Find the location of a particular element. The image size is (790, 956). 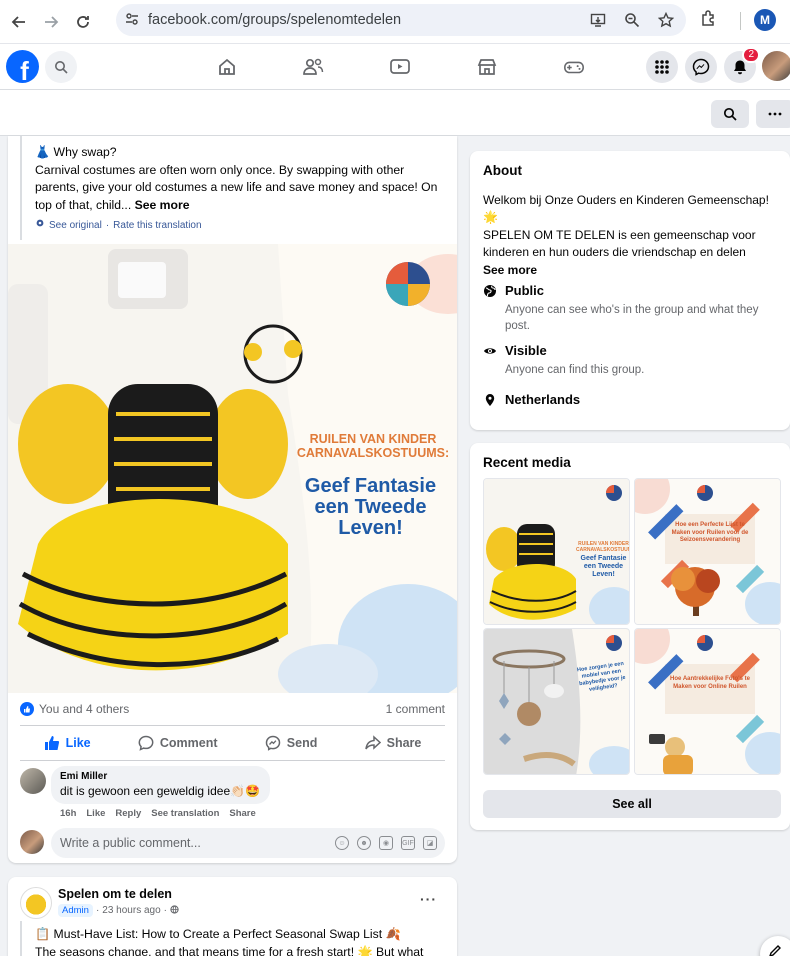

back-icon is located at coordinates (19, 22).